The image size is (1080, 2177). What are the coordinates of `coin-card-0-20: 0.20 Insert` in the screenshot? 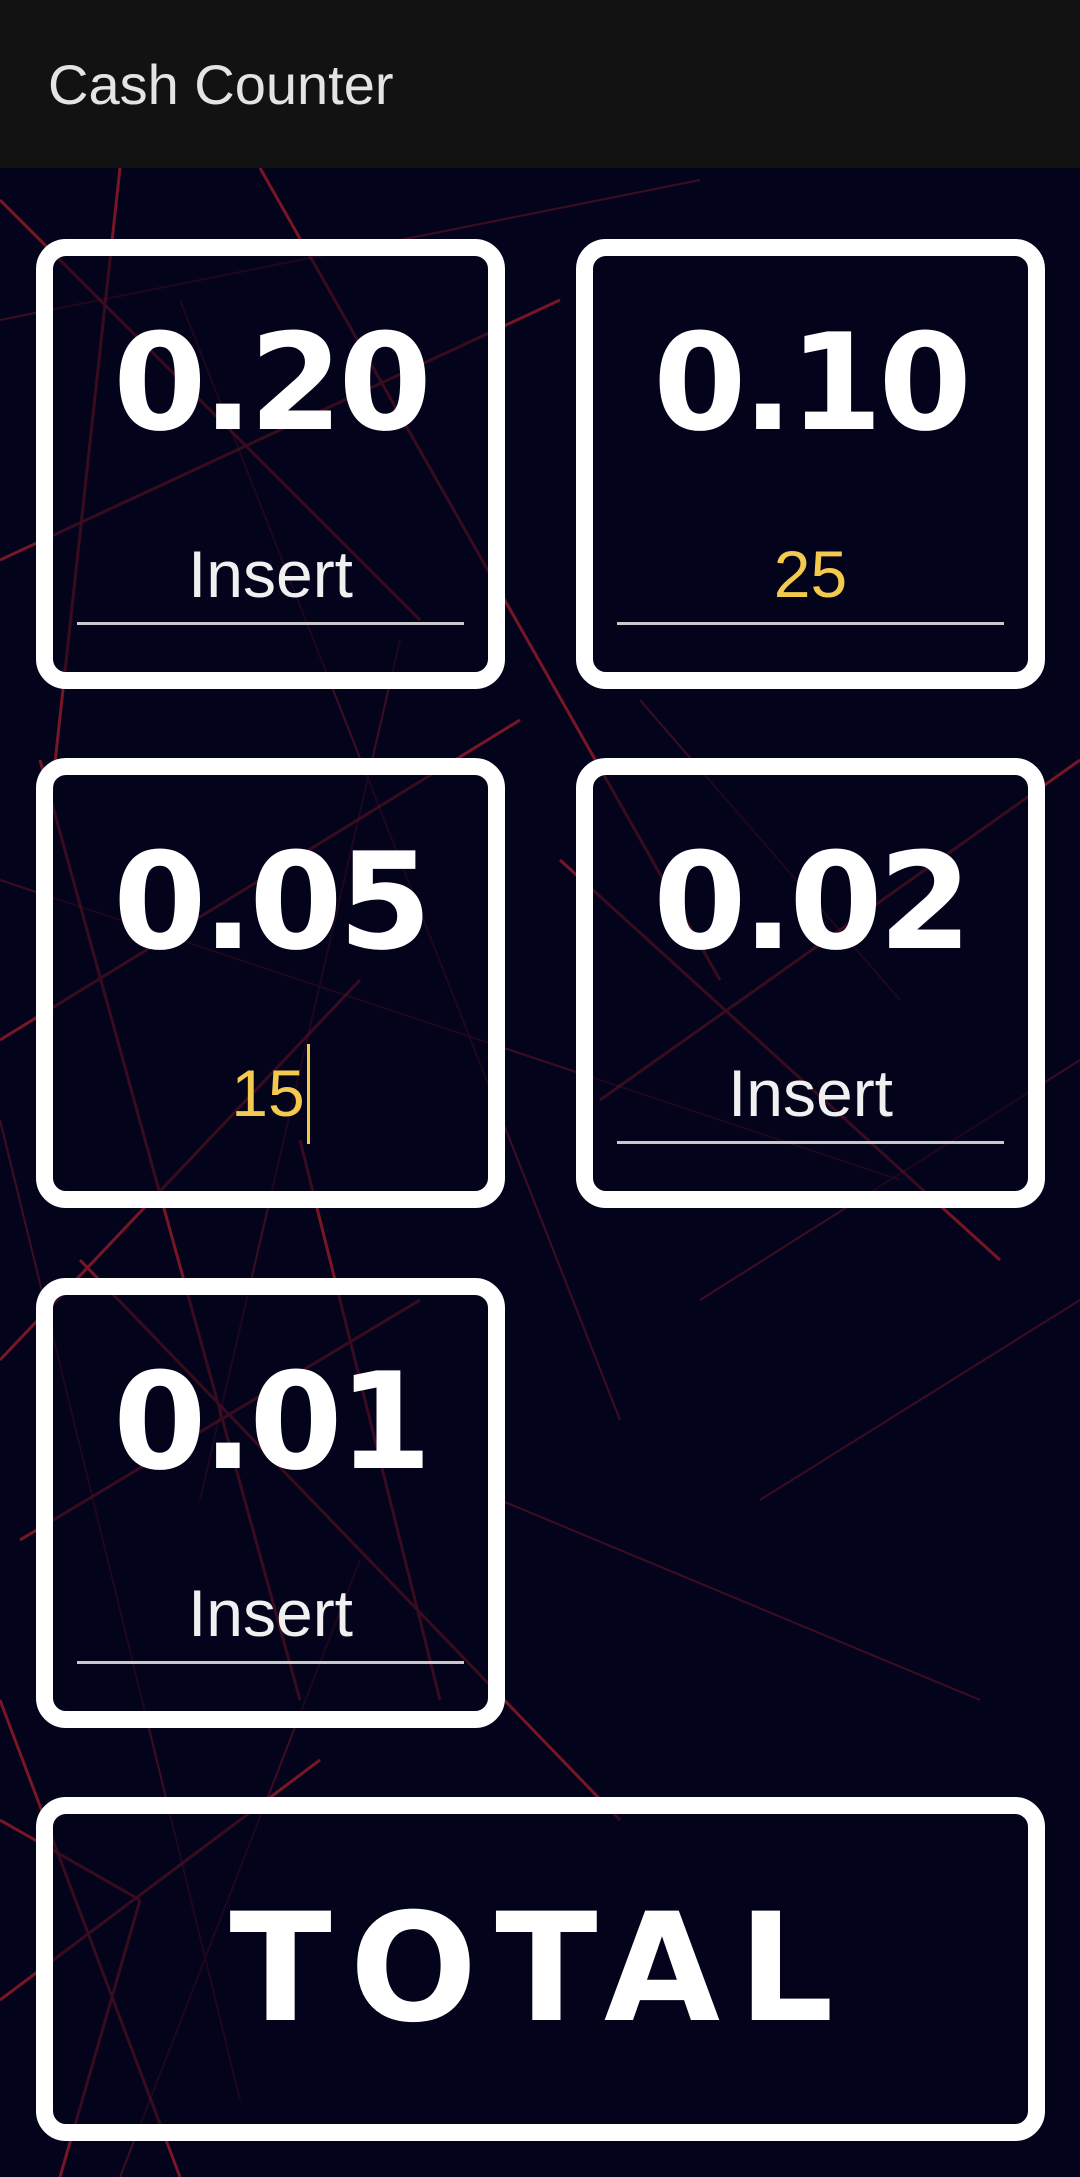 It's located at (270, 464).